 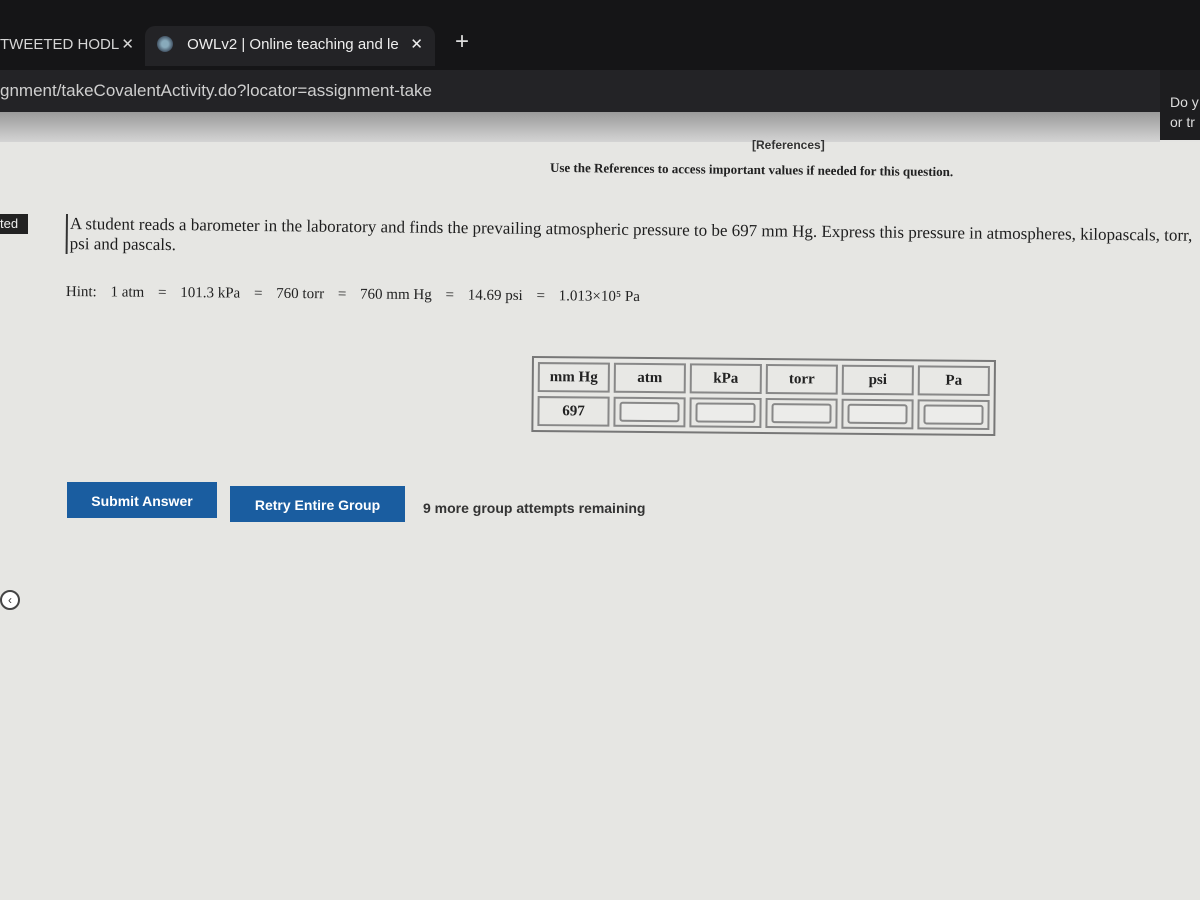 What do you see at coordinates (10, 600) in the screenshot?
I see `chevron-left-icon: ‹` at bounding box center [10, 600].